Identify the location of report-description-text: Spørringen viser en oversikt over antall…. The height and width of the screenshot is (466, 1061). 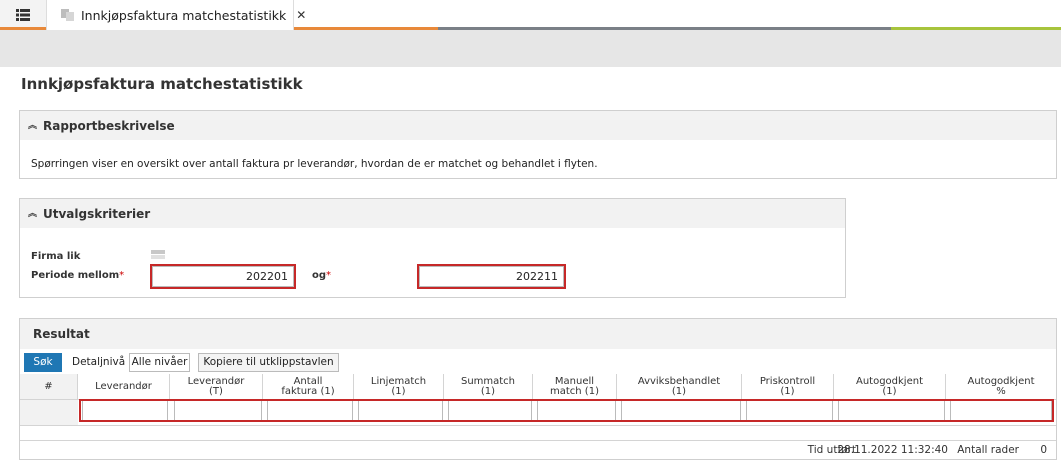
(314, 164).